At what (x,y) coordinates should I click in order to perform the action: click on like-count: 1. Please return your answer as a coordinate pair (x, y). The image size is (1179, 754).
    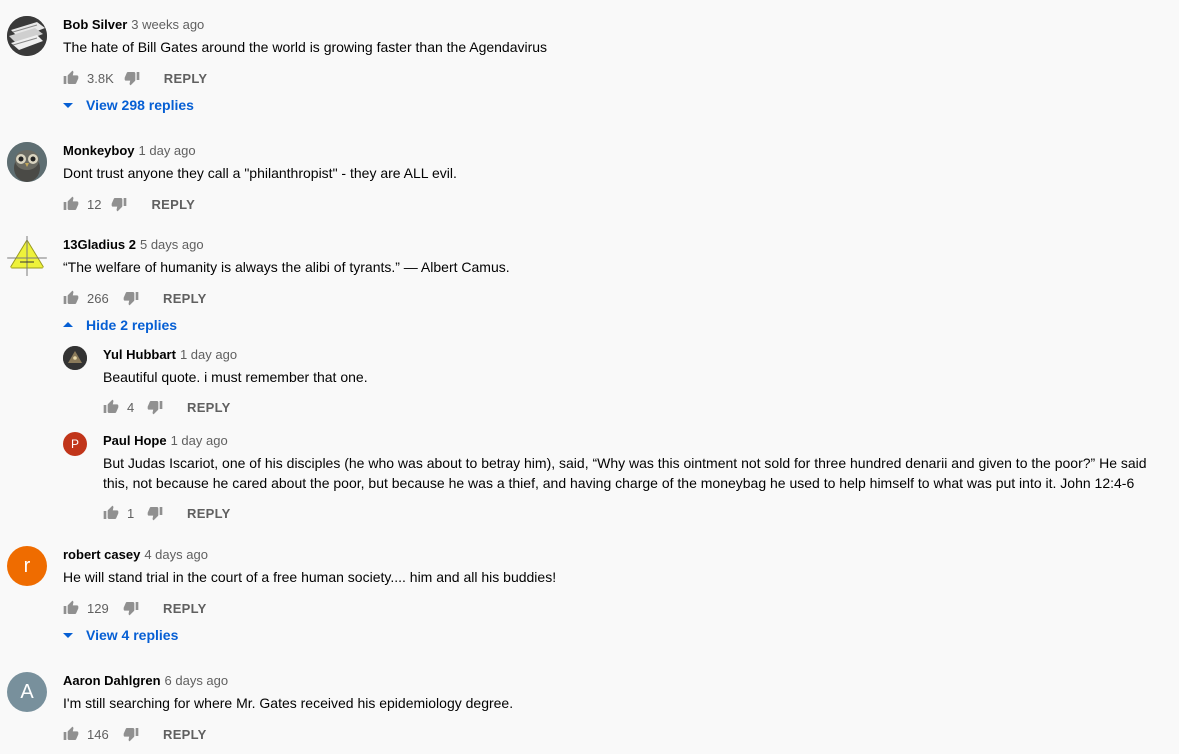
    Looking at the image, I should click on (131, 513).